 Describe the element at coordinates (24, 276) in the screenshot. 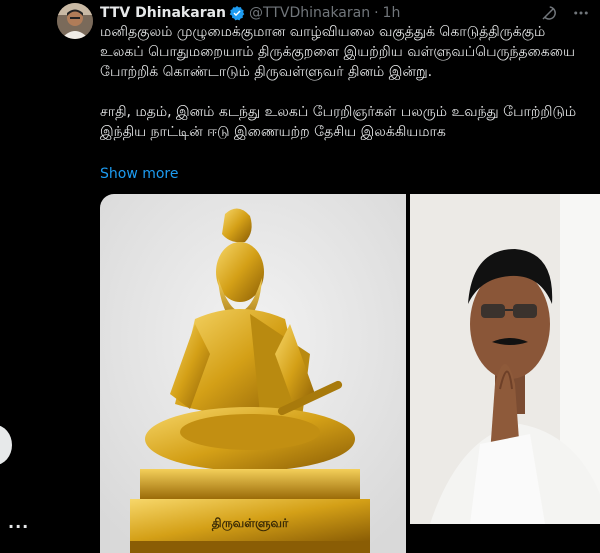

I see `left-rail: ···` at that location.